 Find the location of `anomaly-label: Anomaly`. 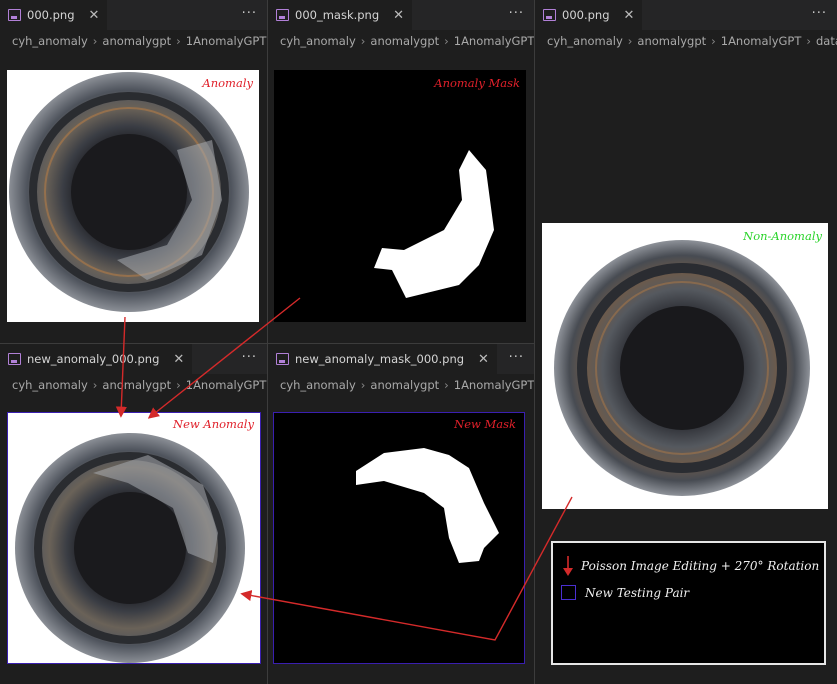

anomaly-label: Anomaly is located at coordinates (227, 83).